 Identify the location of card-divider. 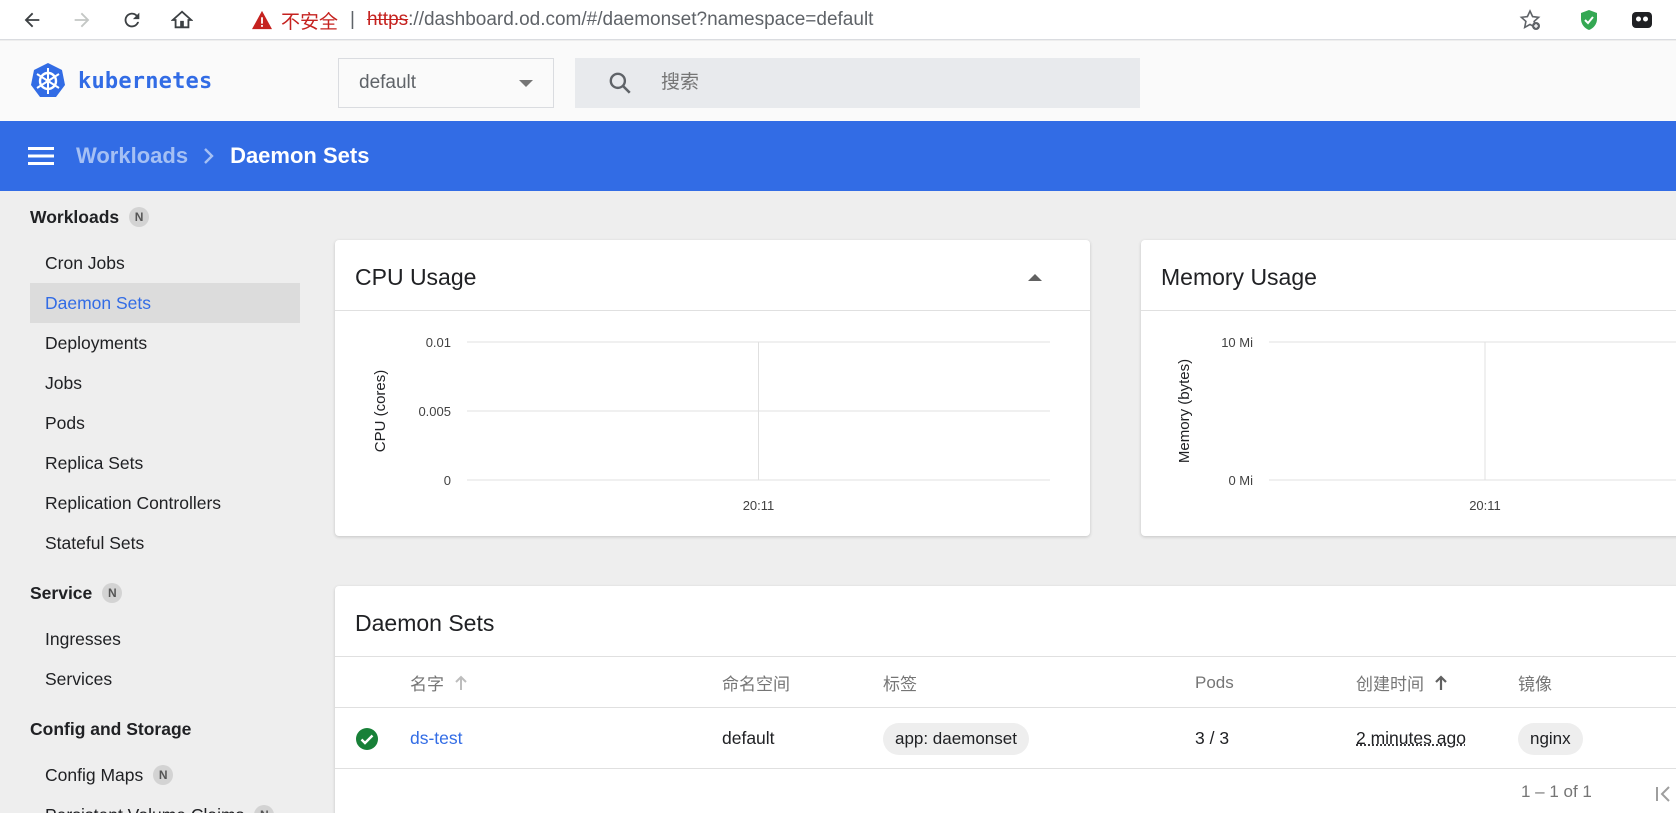
(1005, 656).